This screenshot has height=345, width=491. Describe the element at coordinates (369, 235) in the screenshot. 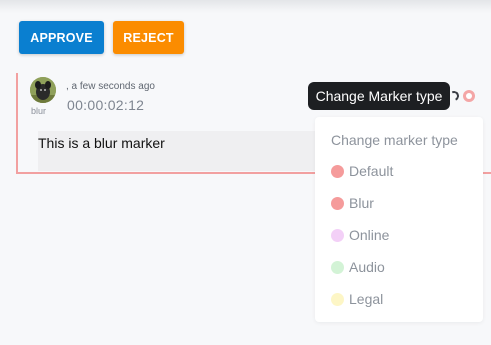

I see `marker-option-label: Online` at that location.